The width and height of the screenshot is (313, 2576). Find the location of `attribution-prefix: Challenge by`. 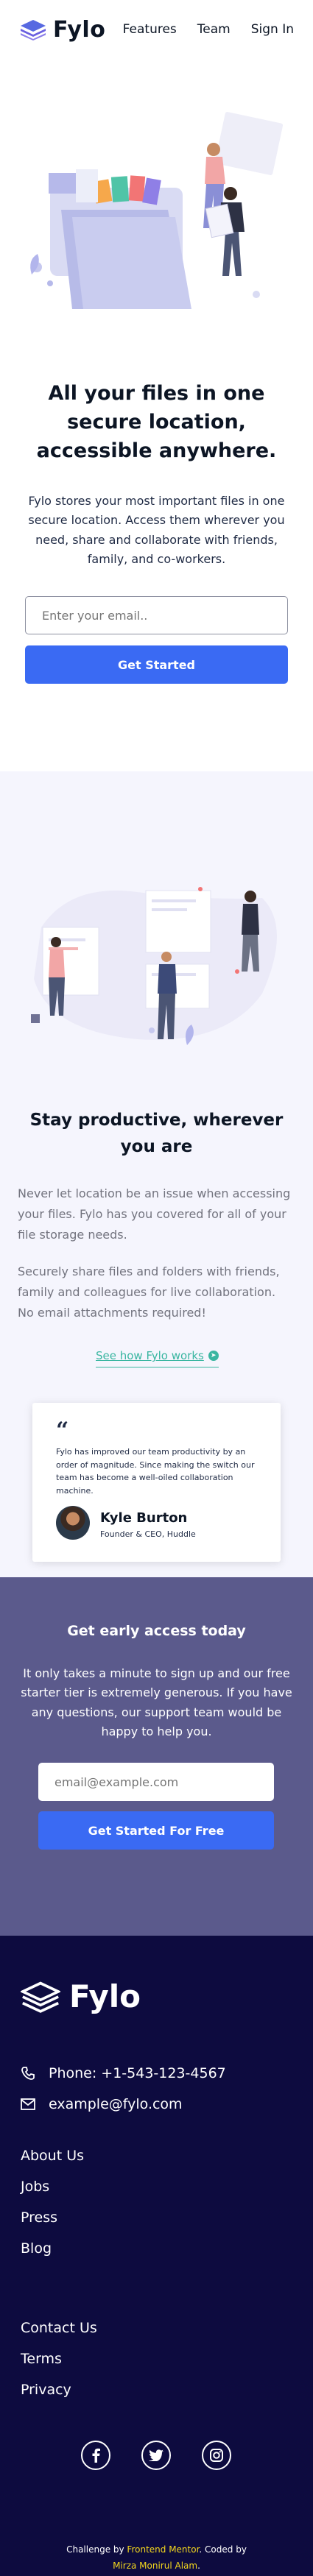

attribution-prefix: Challenge by is located at coordinates (96, 2549).